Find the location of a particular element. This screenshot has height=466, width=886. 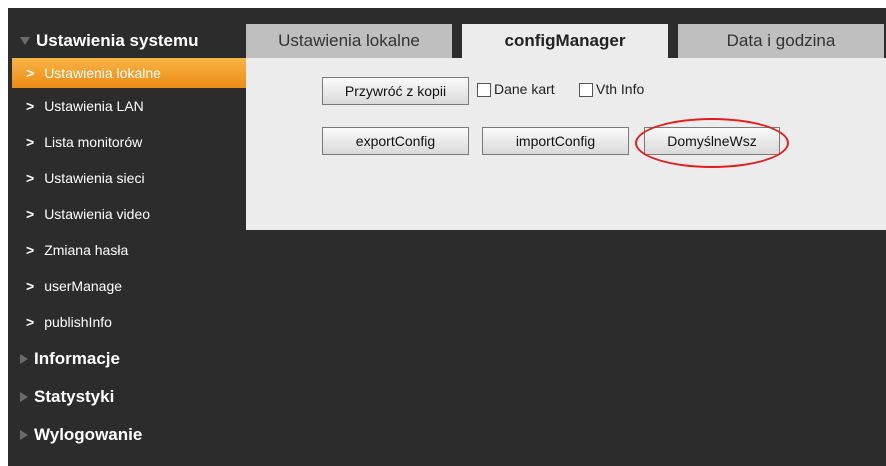

sidebar-section-label: Informacje is located at coordinates (77, 358).